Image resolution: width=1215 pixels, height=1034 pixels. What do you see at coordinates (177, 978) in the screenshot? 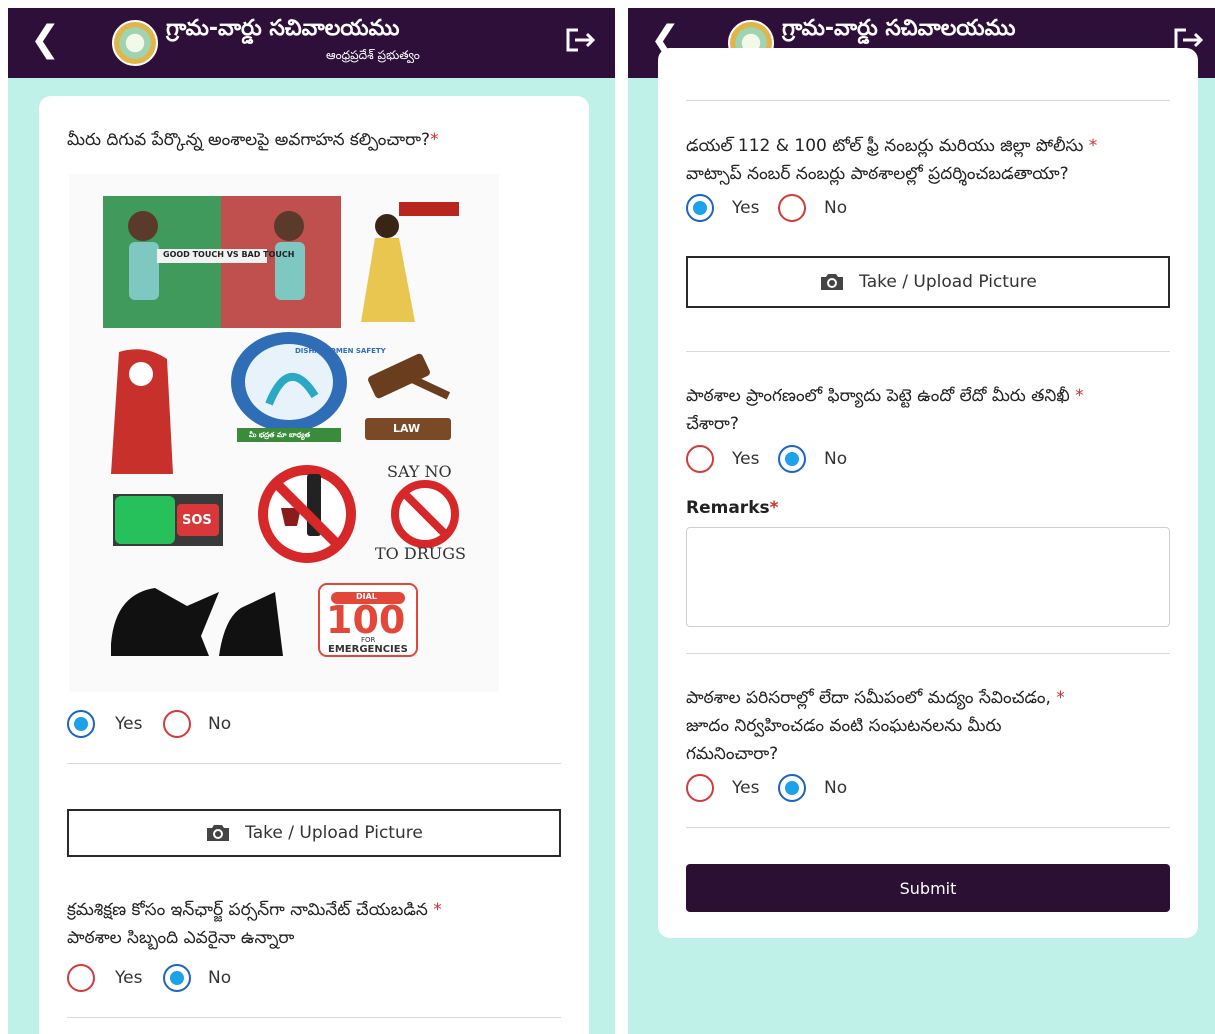
I see `q2-no-radio` at bounding box center [177, 978].